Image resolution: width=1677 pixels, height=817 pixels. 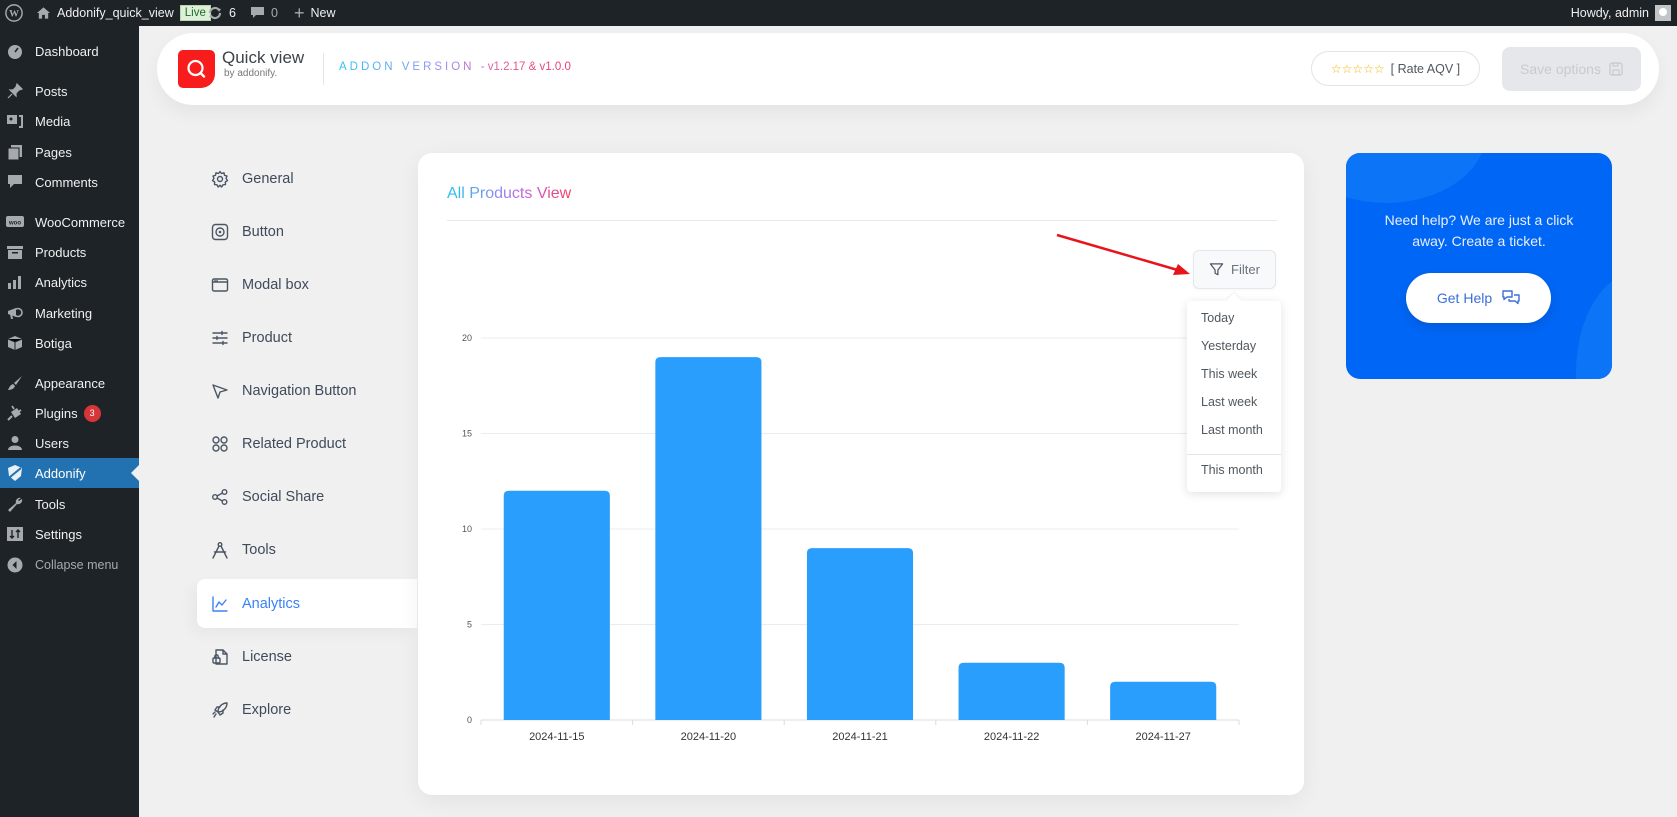 What do you see at coordinates (307, 496) in the screenshot?
I see `settings-nav-social-share: Social Share` at bounding box center [307, 496].